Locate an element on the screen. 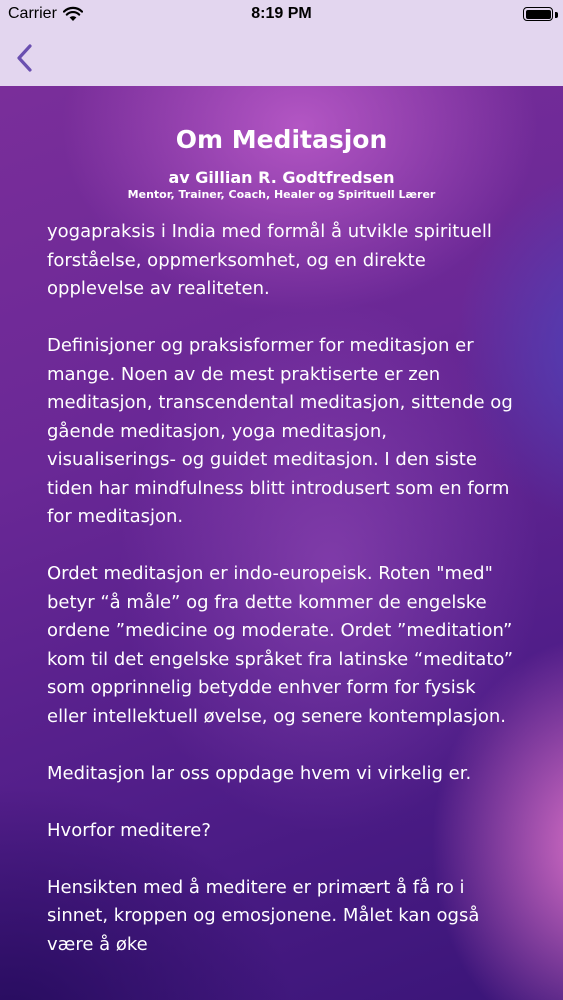  battery-icon is located at coordinates (538, 14).